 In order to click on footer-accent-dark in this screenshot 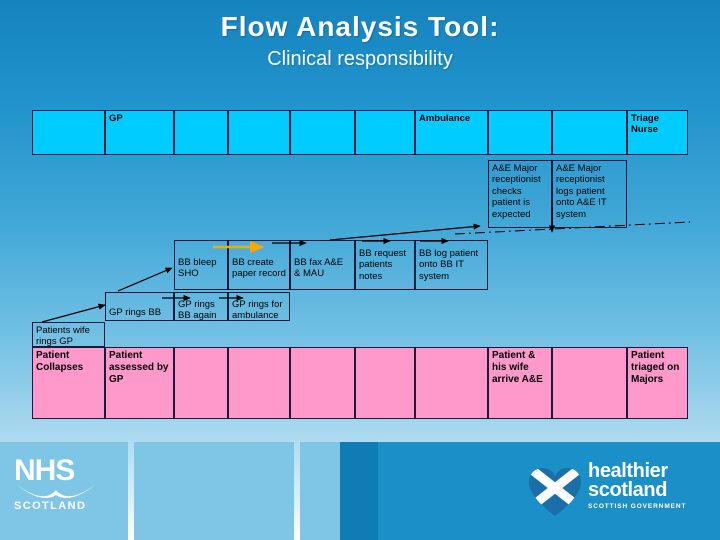, I will do `click(359, 491)`.